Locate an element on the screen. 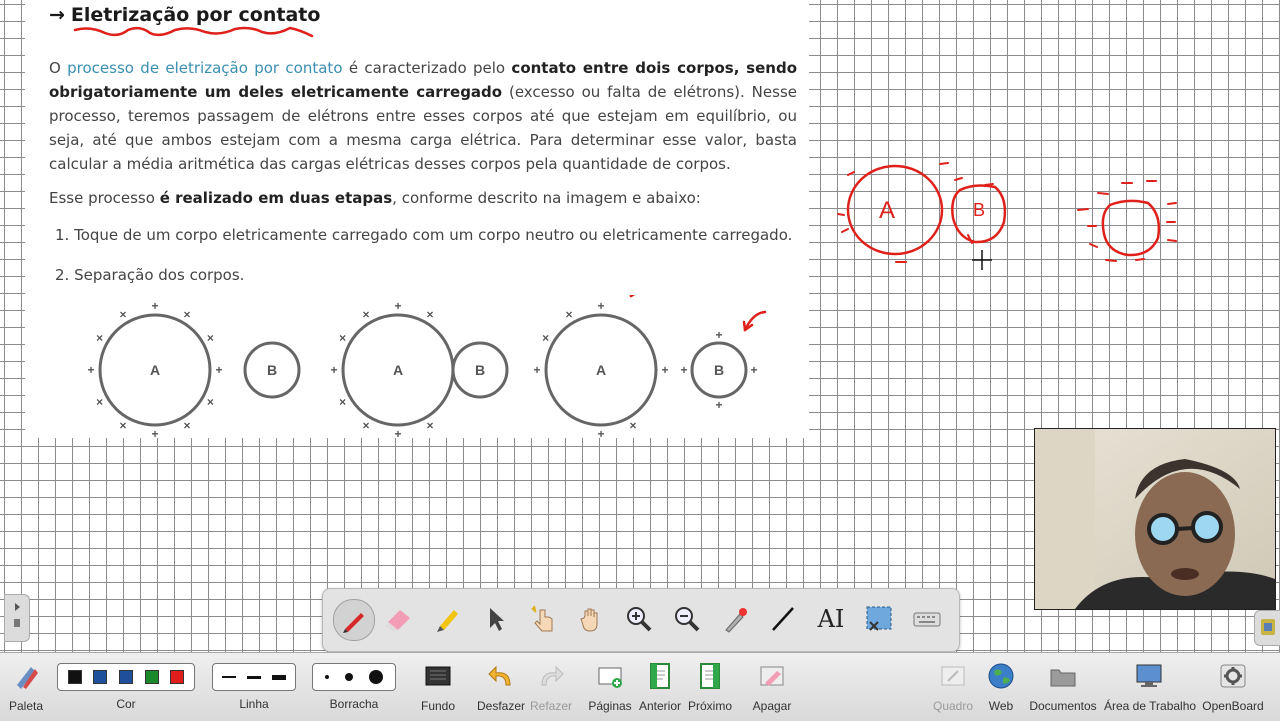 Image resolution: width=1280 pixels, height=721 pixels. text-icon: AI is located at coordinates (831, 619).